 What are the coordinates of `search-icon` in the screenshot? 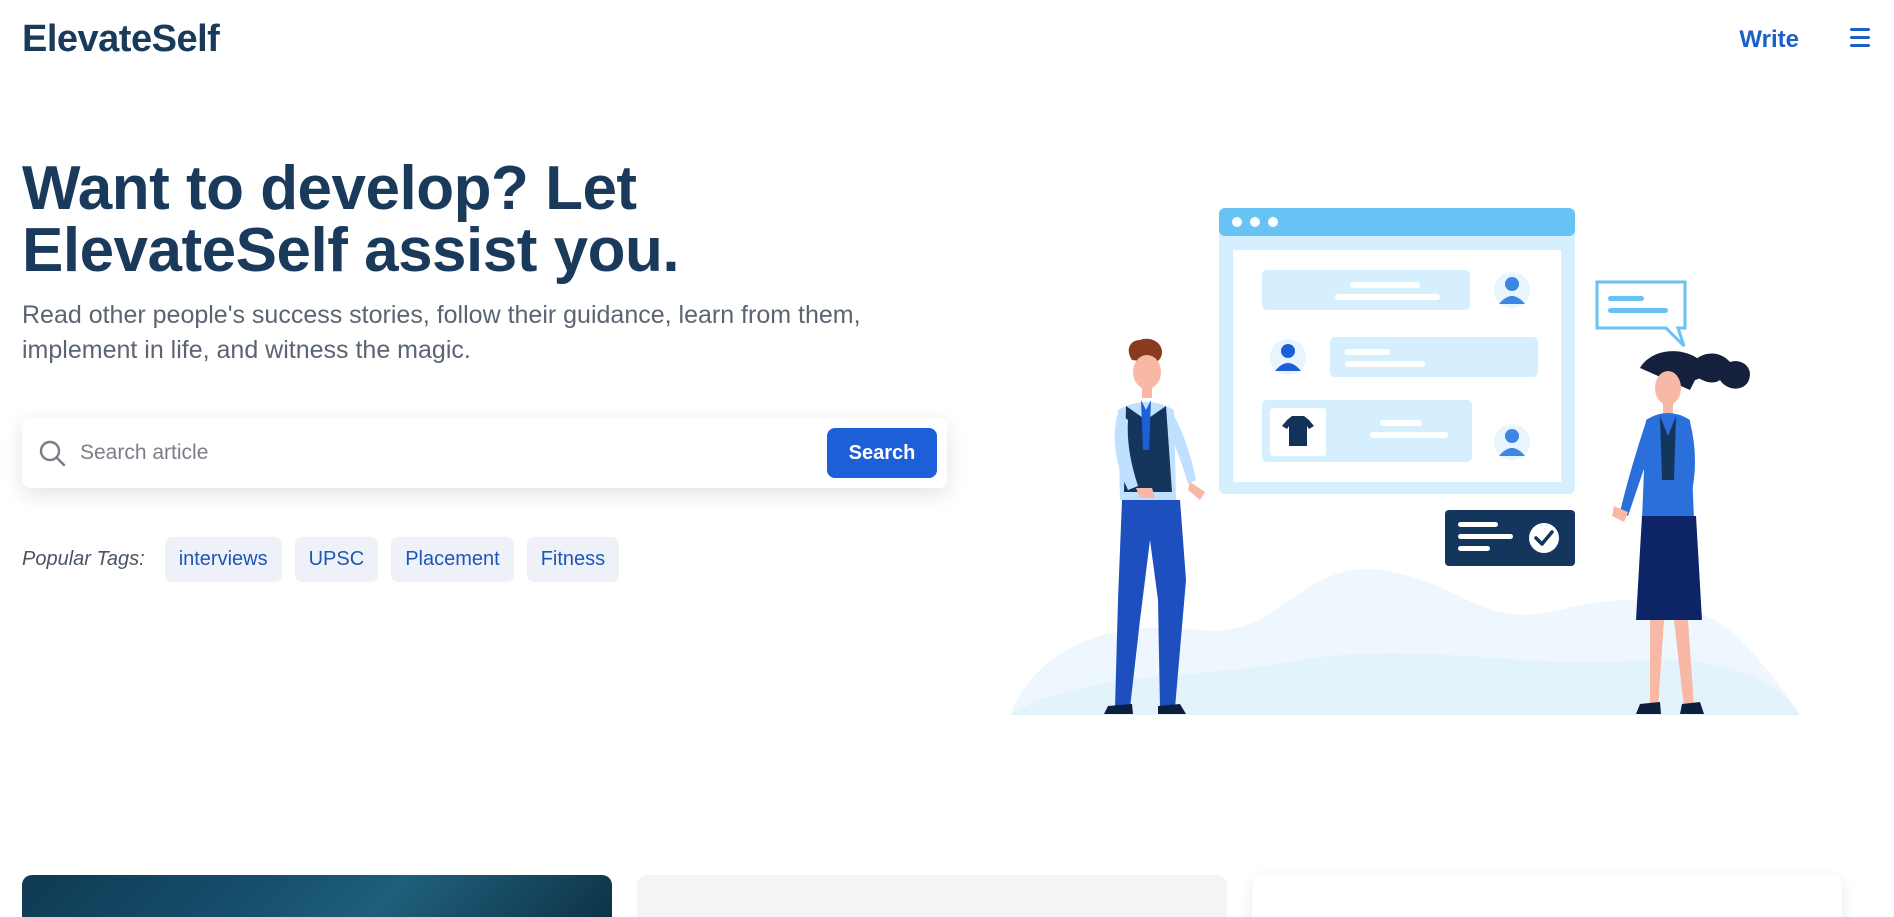 It's located at (52, 453).